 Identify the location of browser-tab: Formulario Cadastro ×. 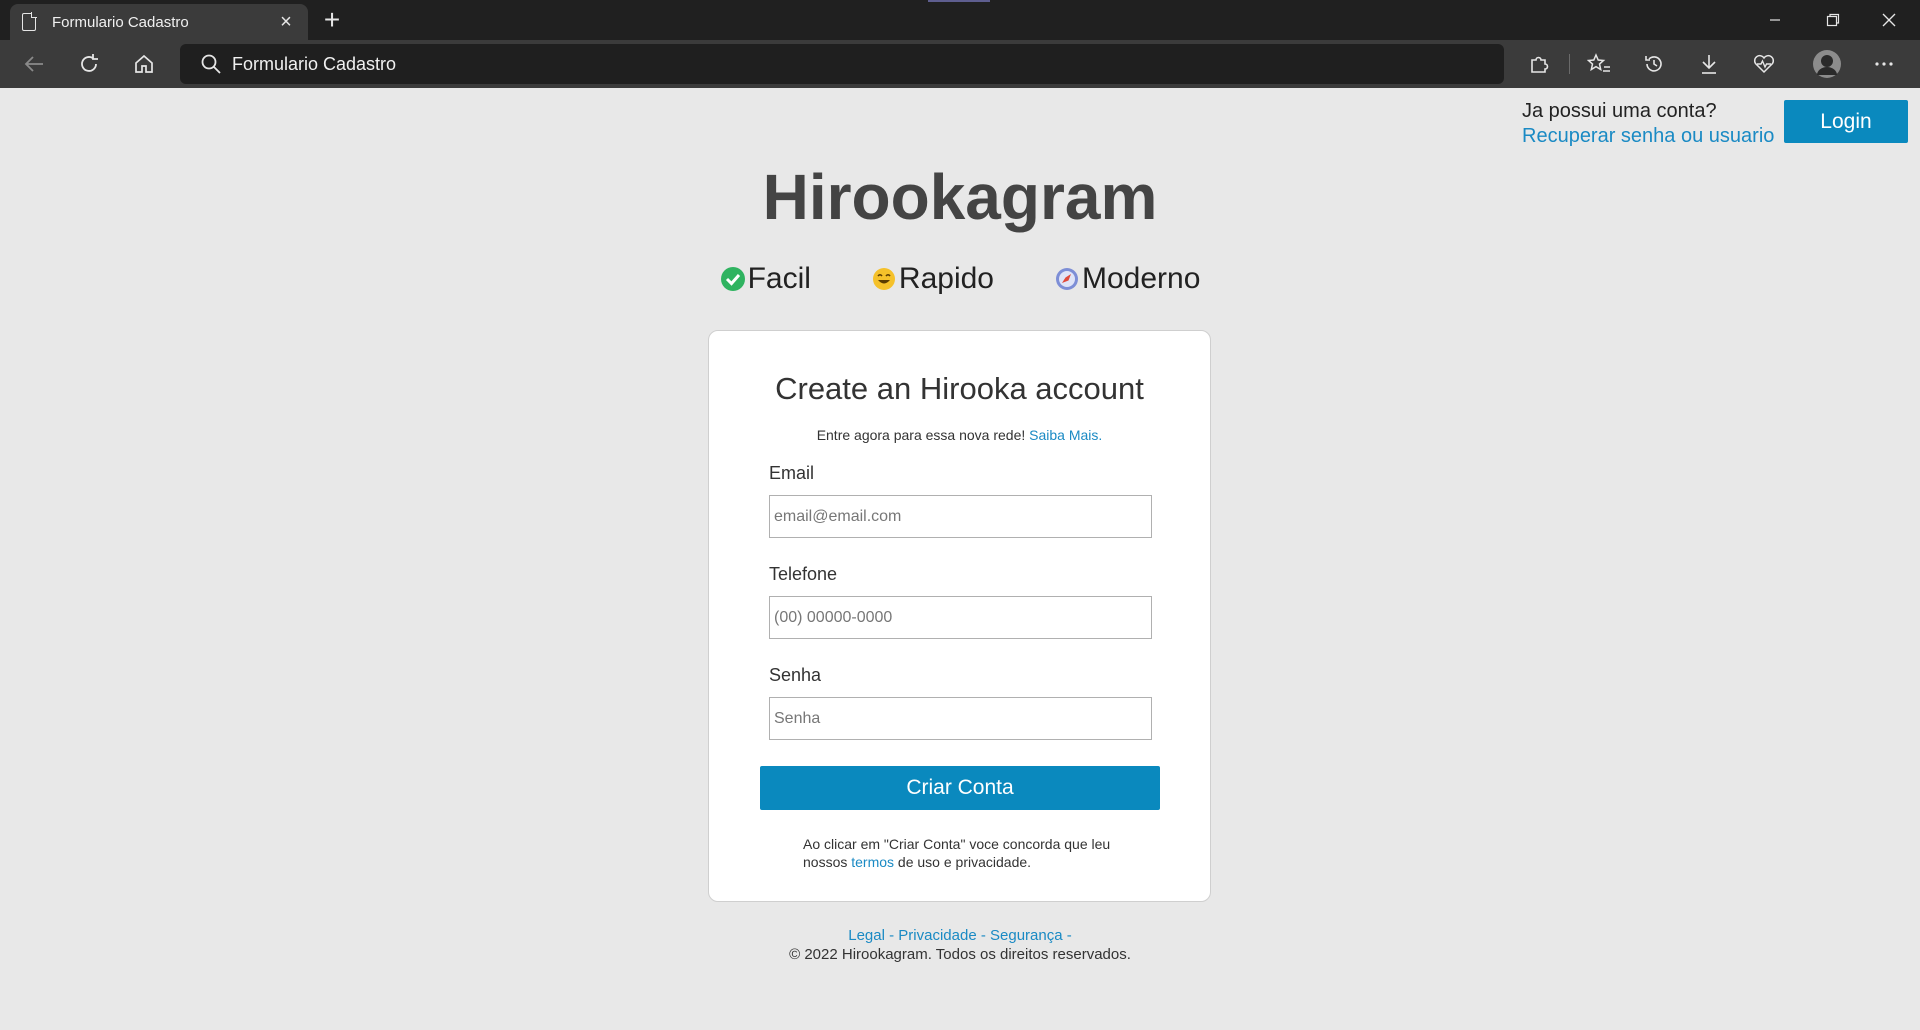
(159, 22).